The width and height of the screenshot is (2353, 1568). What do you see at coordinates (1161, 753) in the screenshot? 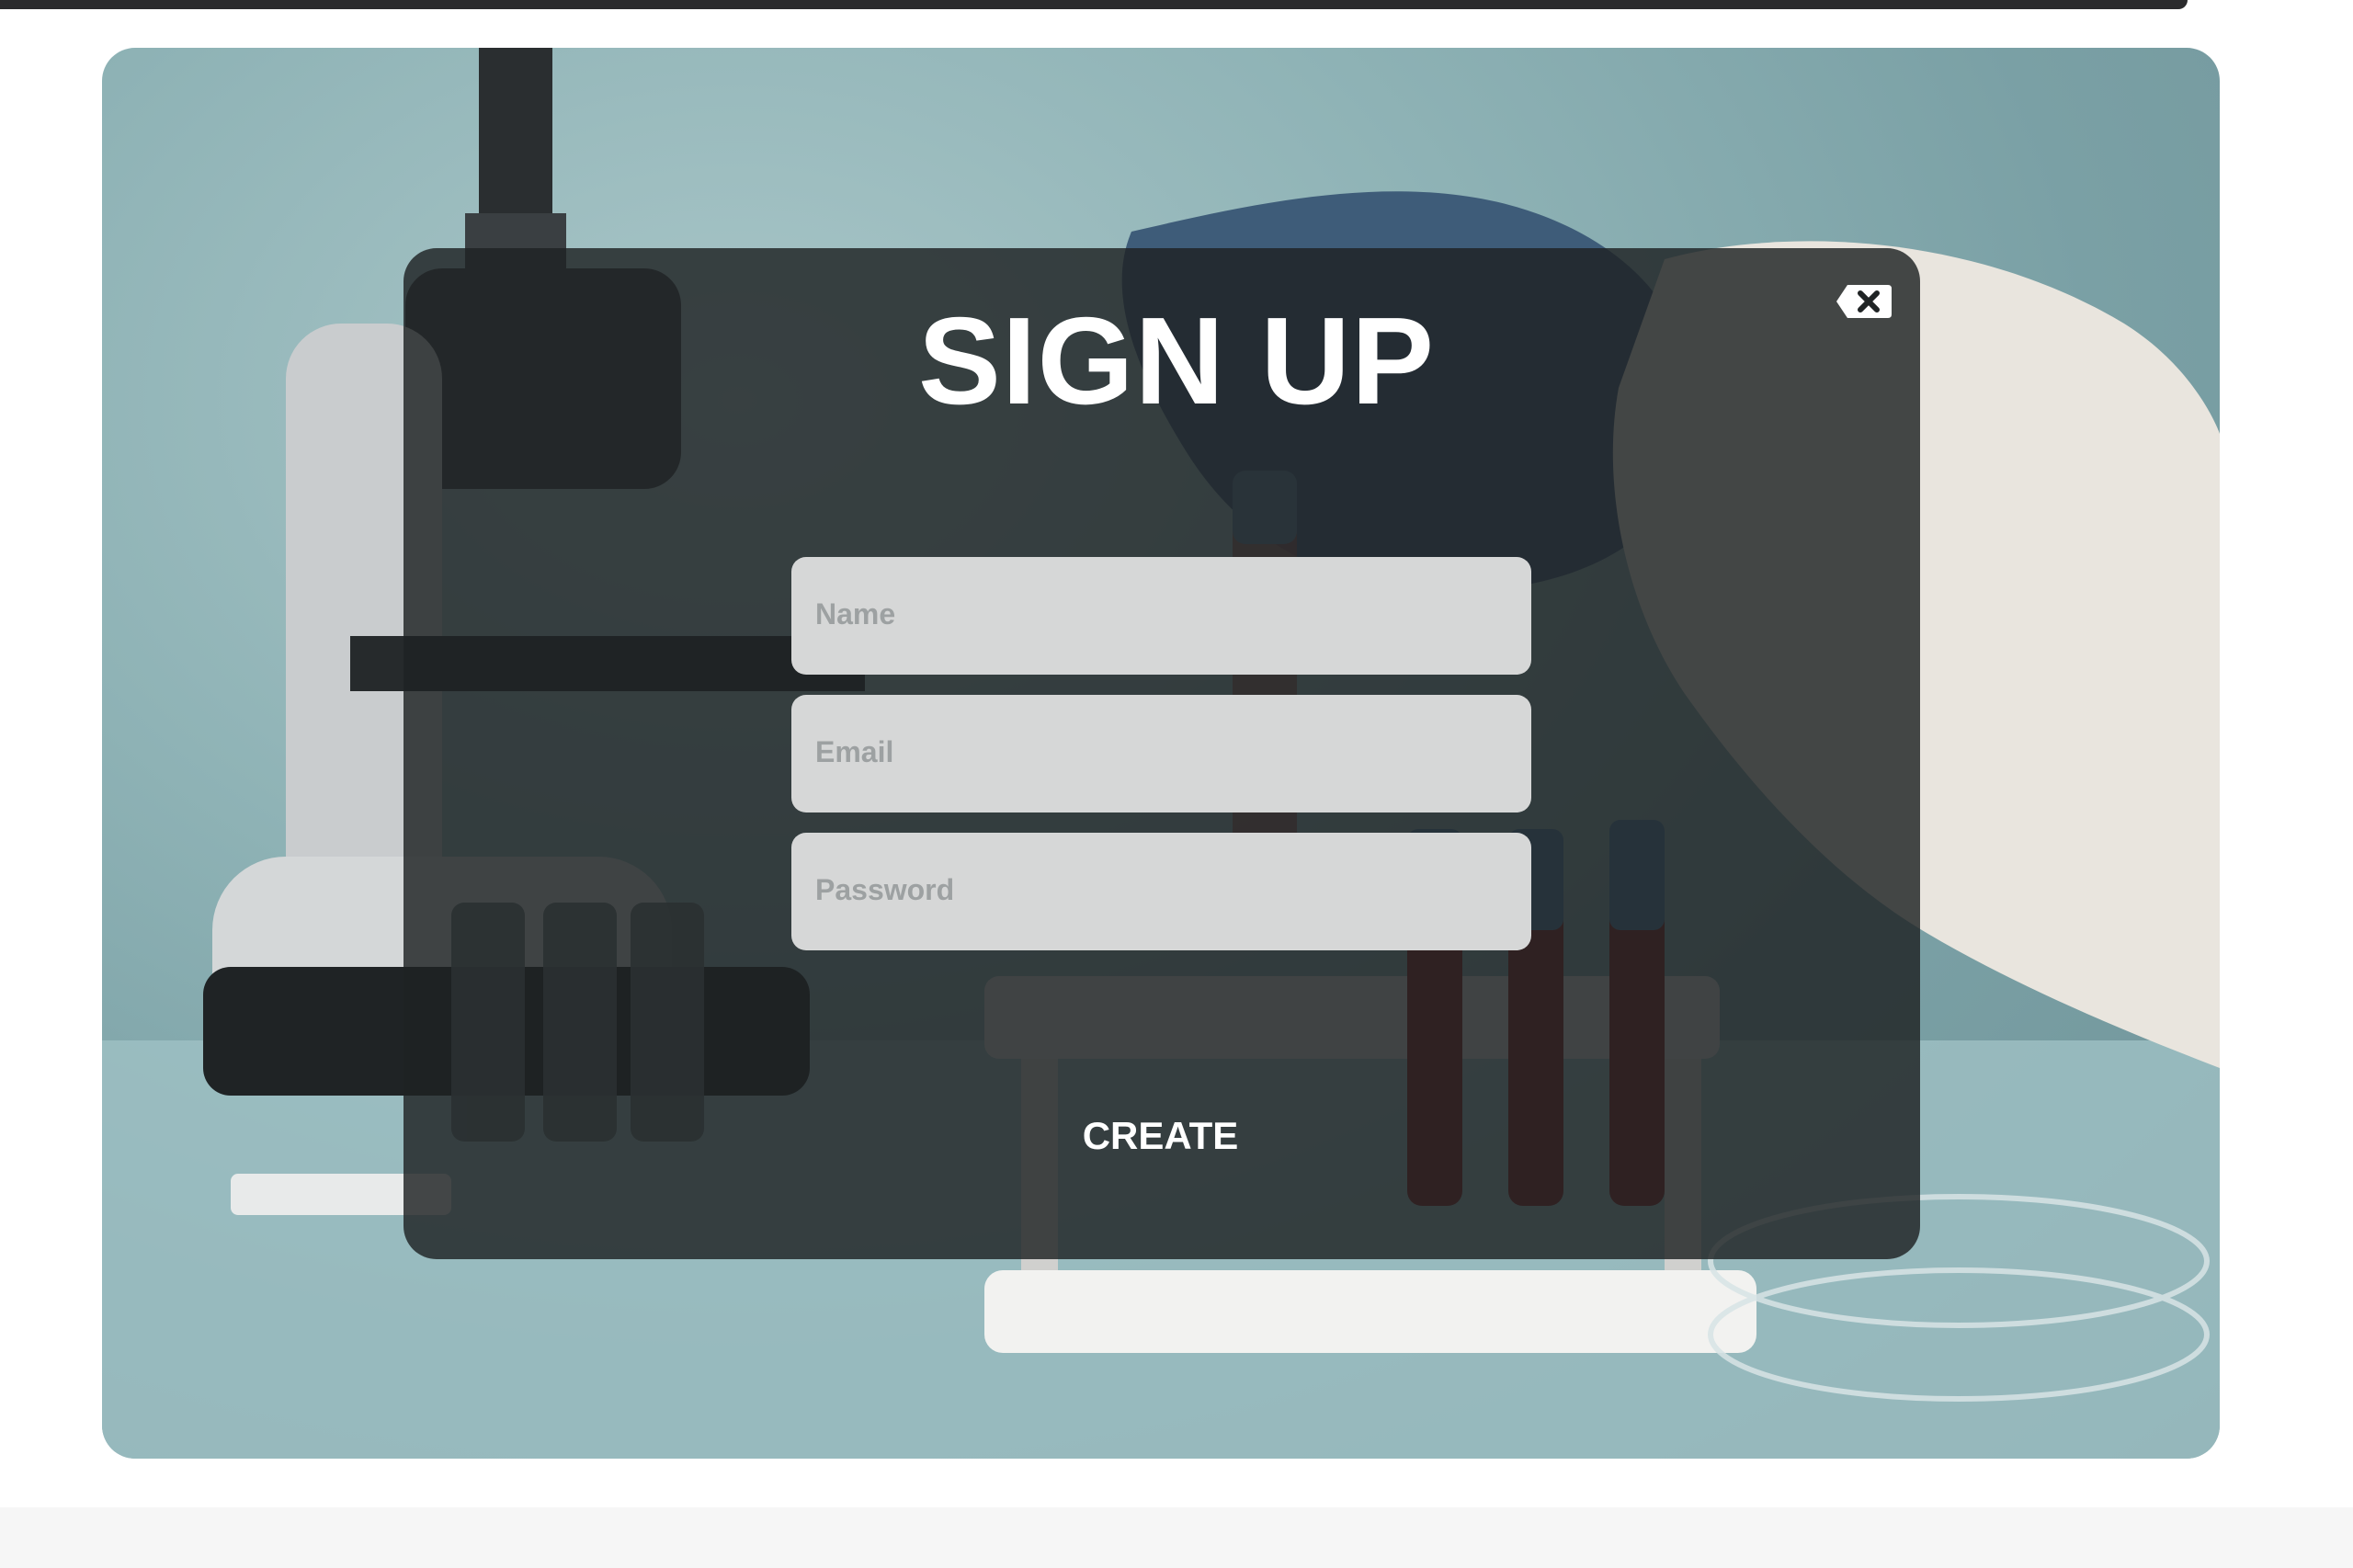
I see `email-input: Email` at bounding box center [1161, 753].